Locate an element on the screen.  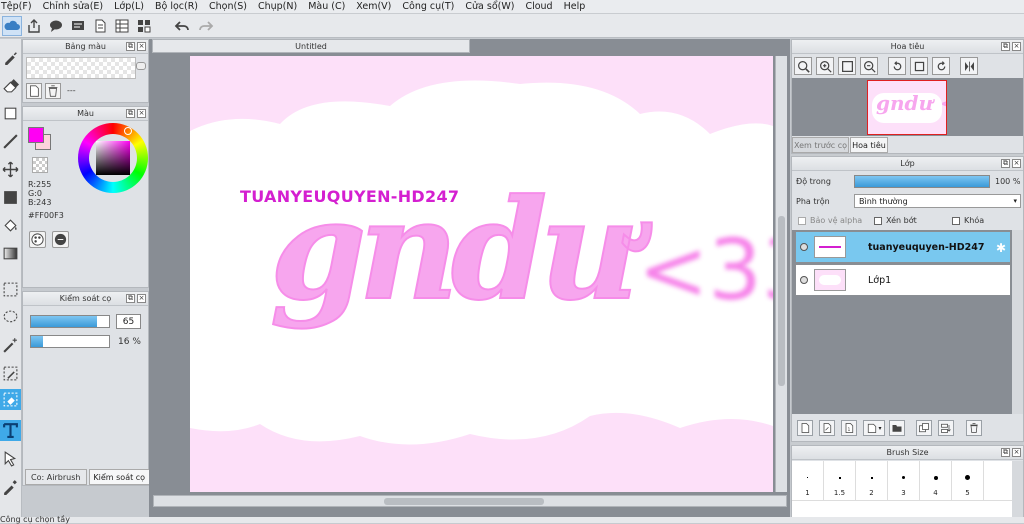
vertical-scrollbar is located at coordinates (781, 274).